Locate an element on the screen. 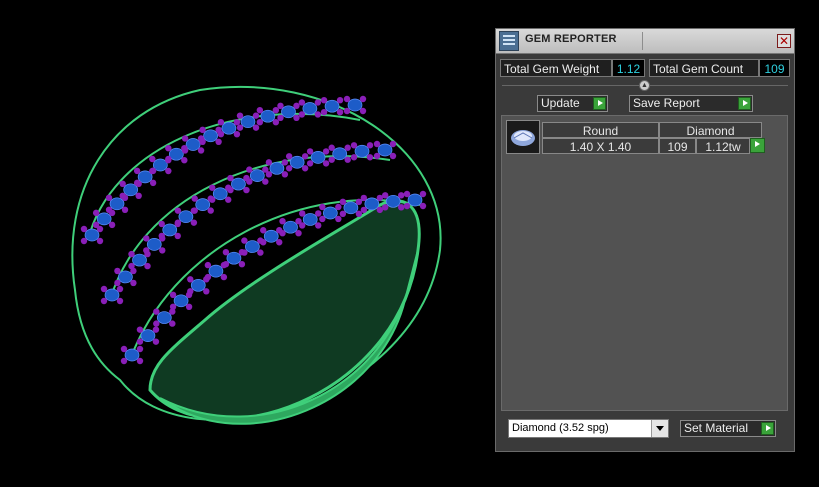 This screenshot has height=487, width=819. title-separator is located at coordinates (642, 41).